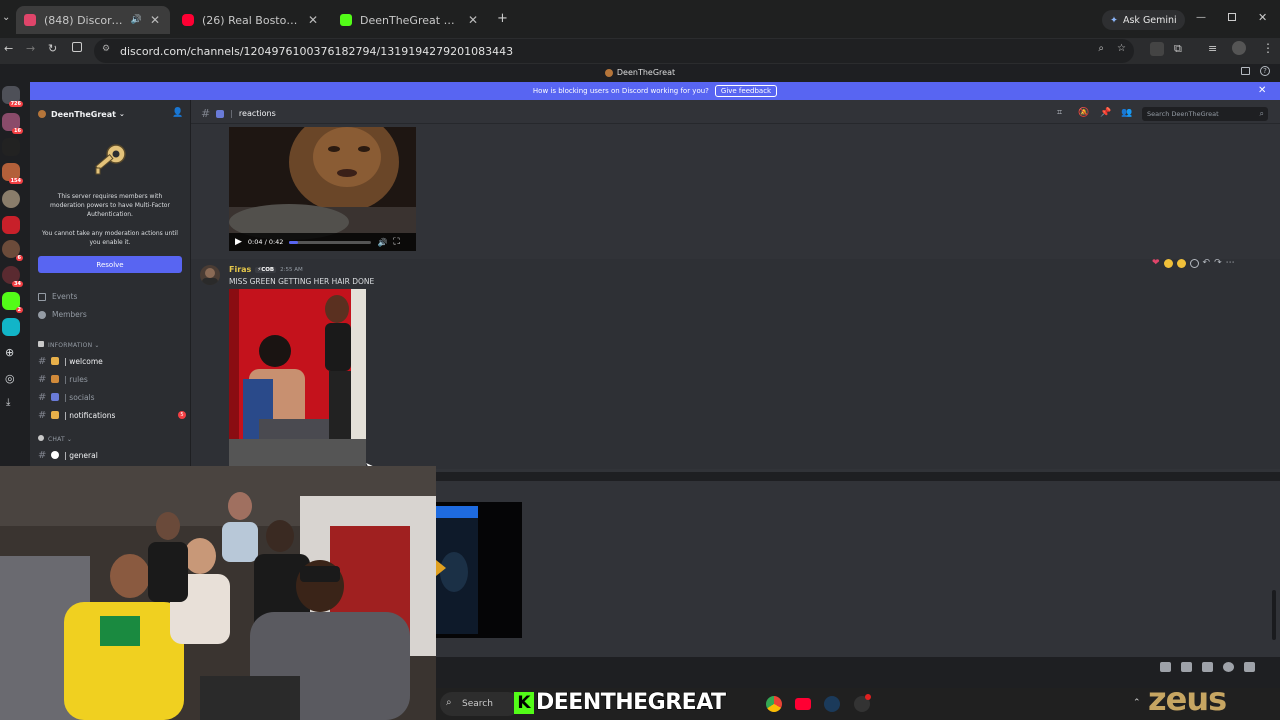 The image size is (1280, 720). Describe the element at coordinates (803, 704) in the screenshot. I see `youtube-taskbar-icon` at that location.